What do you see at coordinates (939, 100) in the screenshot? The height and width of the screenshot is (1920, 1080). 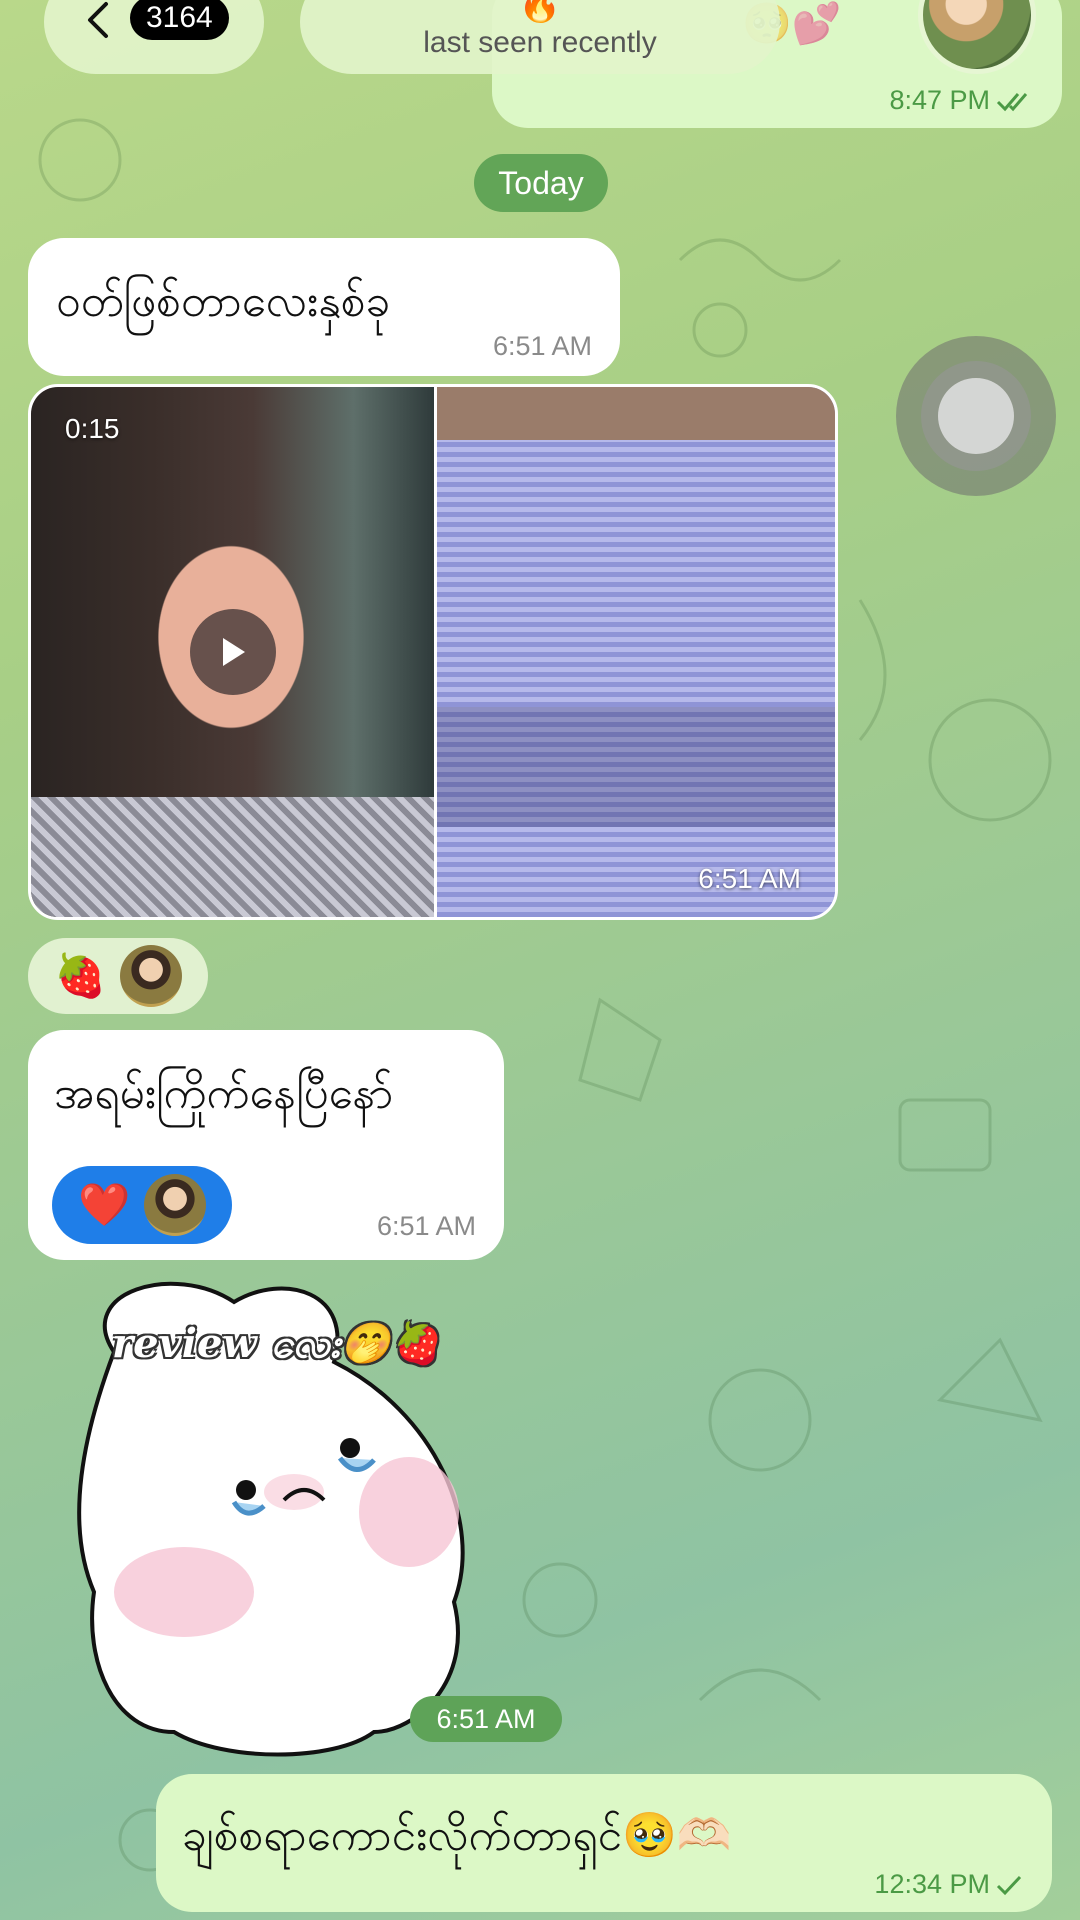 I see `message-time: 8:47 PM` at bounding box center [939, 100].